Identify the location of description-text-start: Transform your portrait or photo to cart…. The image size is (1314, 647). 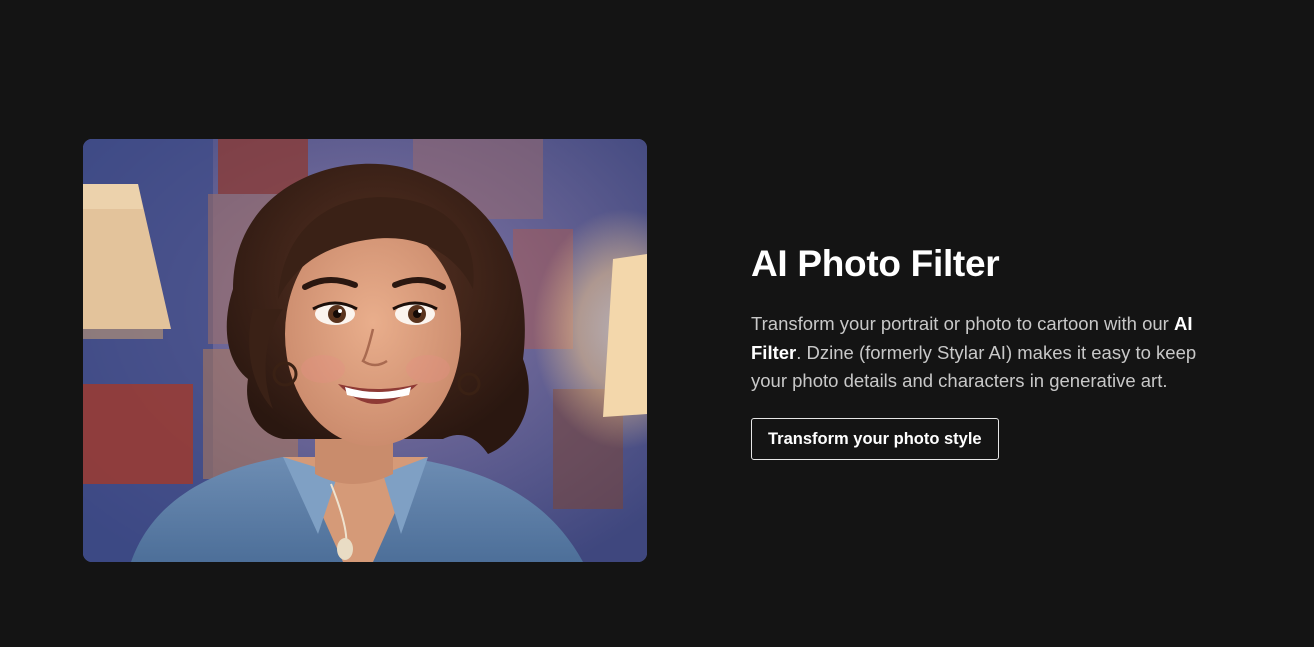
(962, 323).